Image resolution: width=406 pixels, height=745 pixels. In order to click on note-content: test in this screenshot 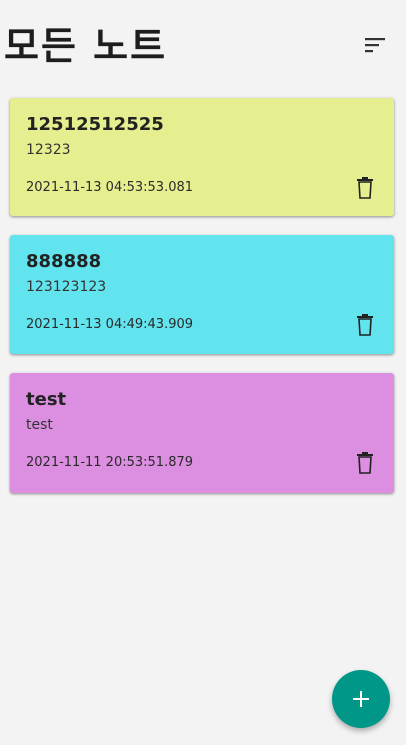, I will do `click(39, 425)`.